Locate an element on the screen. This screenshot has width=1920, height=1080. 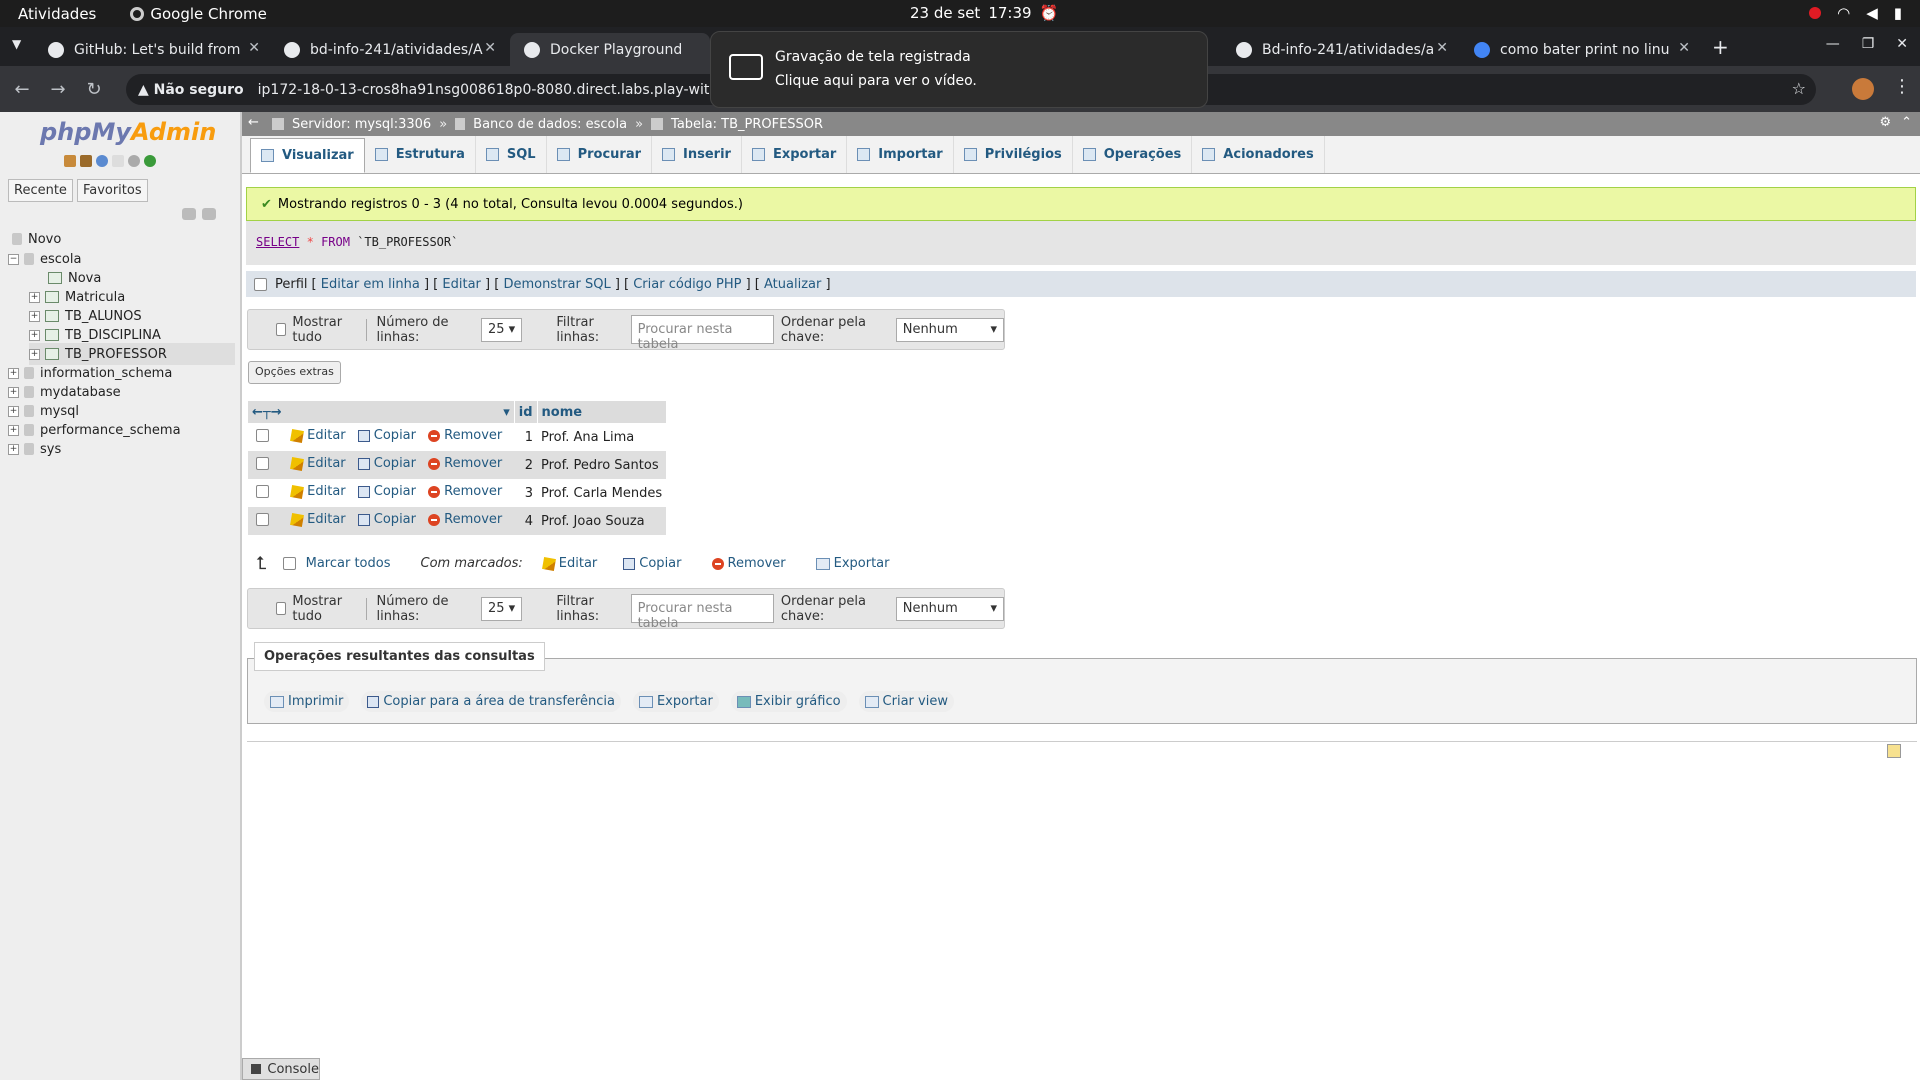
close-window-icon: ✕ is located at coordinates (1902, 44).